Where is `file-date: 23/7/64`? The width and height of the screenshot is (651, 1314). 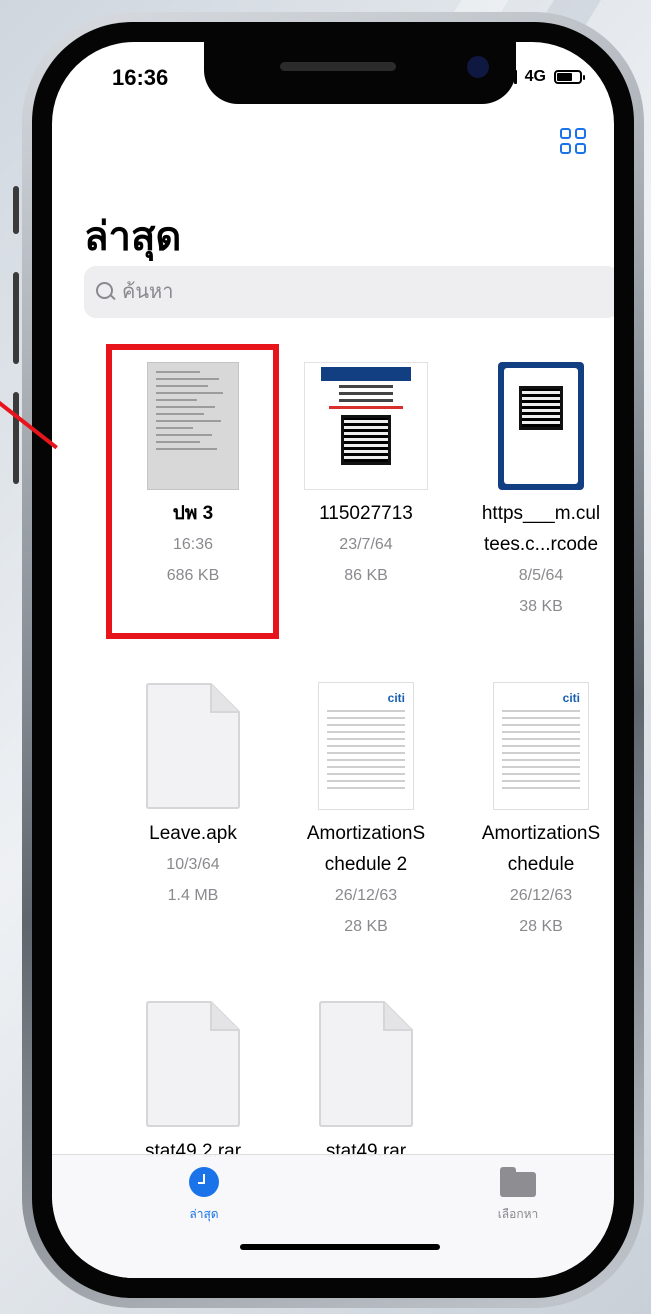
file-date: 23/7/64 is located at coordinates (366, 544).